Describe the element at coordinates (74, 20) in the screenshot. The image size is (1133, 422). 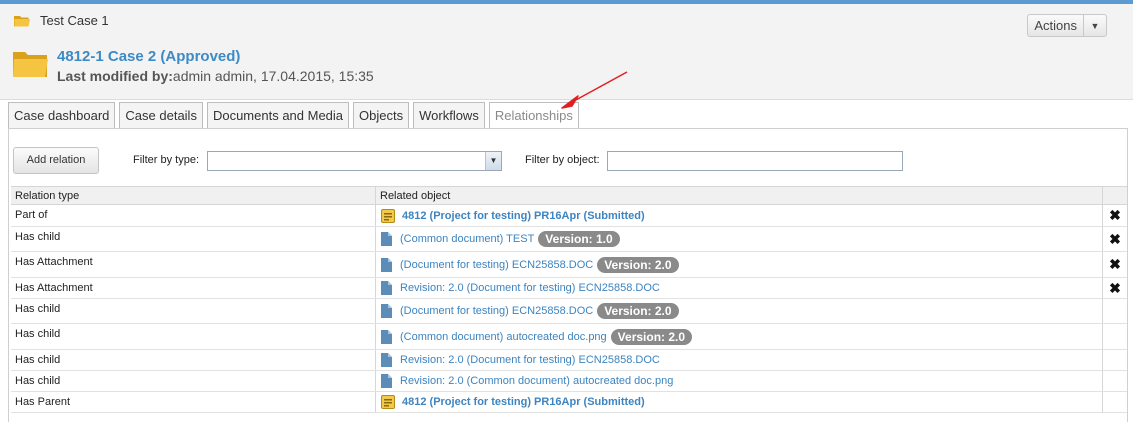
I see `breadcrumb-label: Test Case 1` at that location.